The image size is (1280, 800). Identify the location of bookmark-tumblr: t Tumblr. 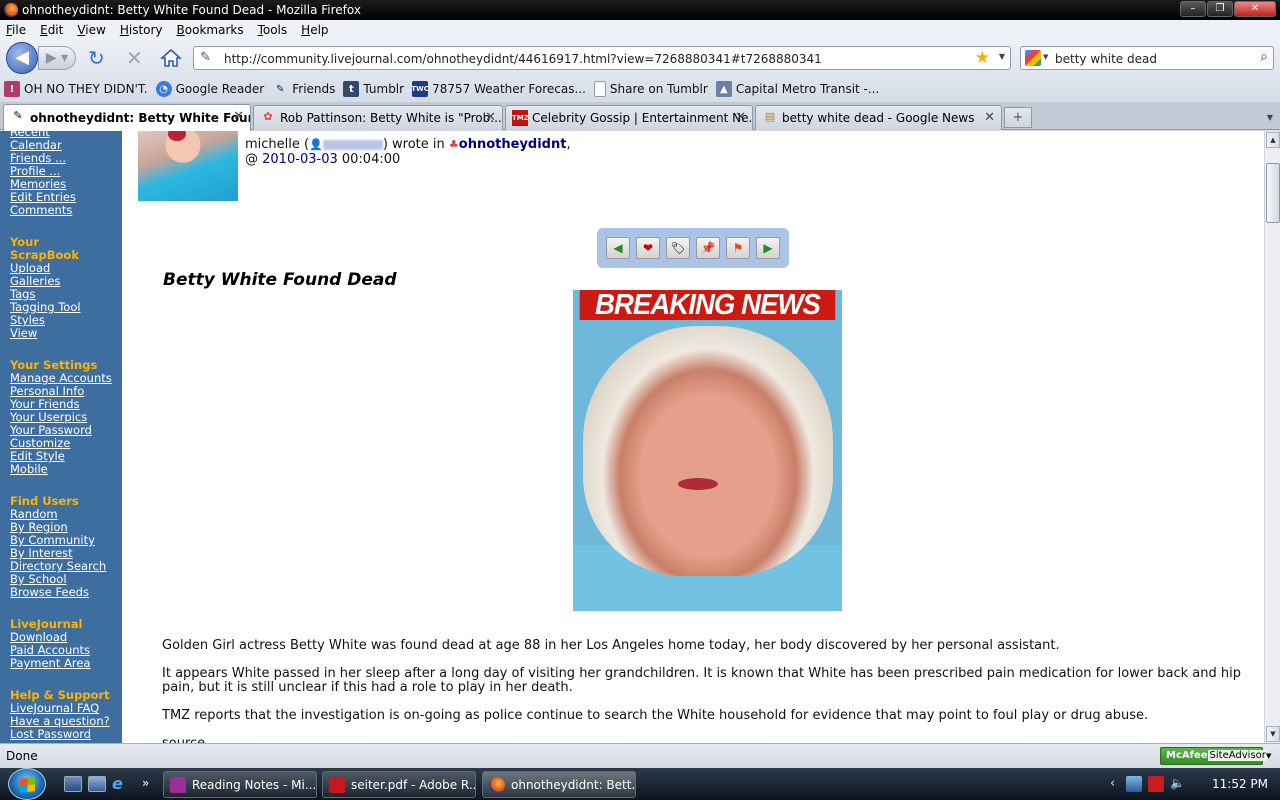
(373, 89).